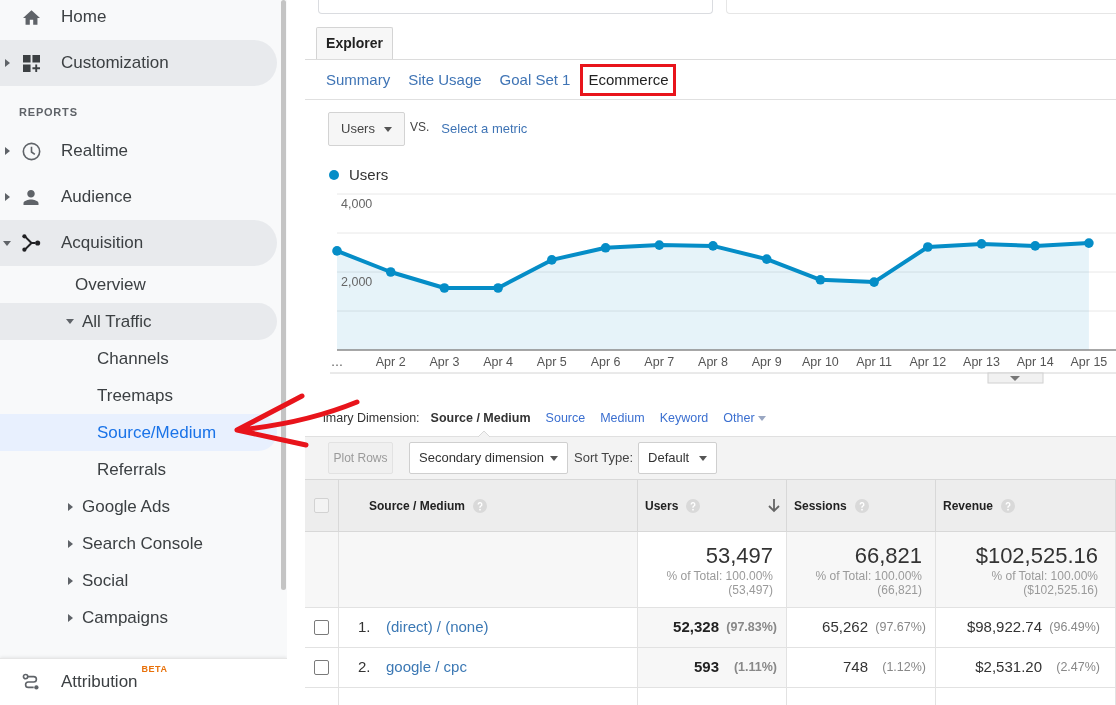  Describe the element at coordinates (138, 506) in the screenshot. I see `sidebar-item: Google Ads` at that location.